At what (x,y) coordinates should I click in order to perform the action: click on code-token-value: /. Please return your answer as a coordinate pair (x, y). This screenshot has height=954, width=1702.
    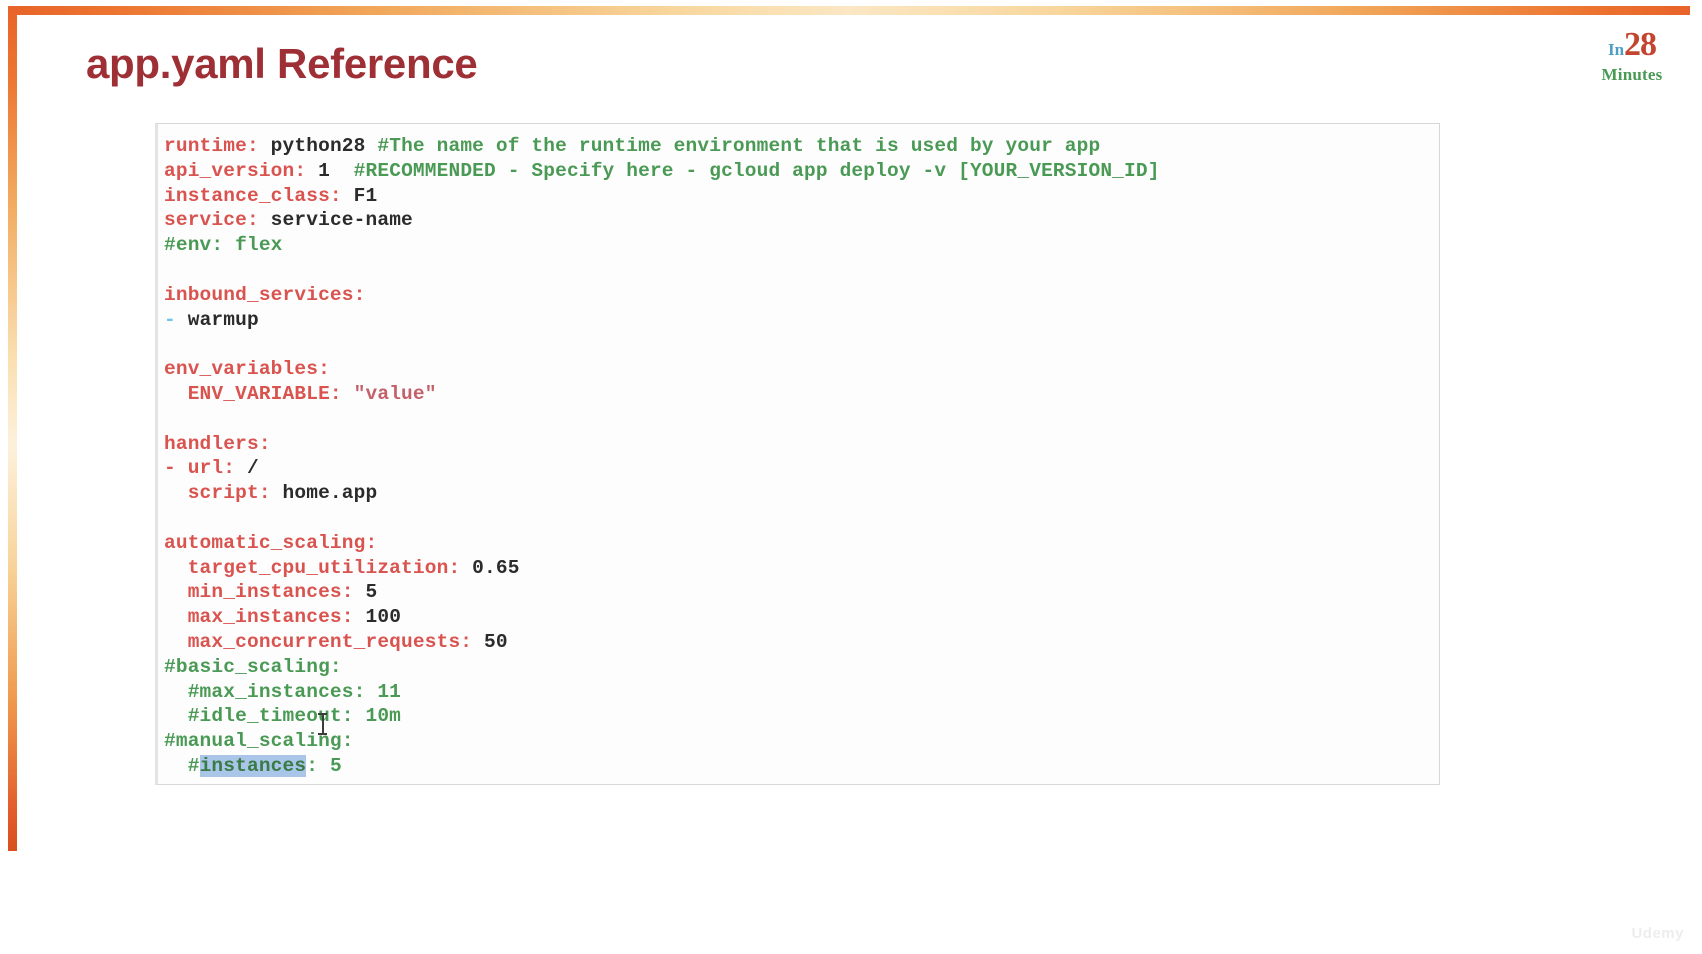
    Looking at the image, I should click on (247, 468).